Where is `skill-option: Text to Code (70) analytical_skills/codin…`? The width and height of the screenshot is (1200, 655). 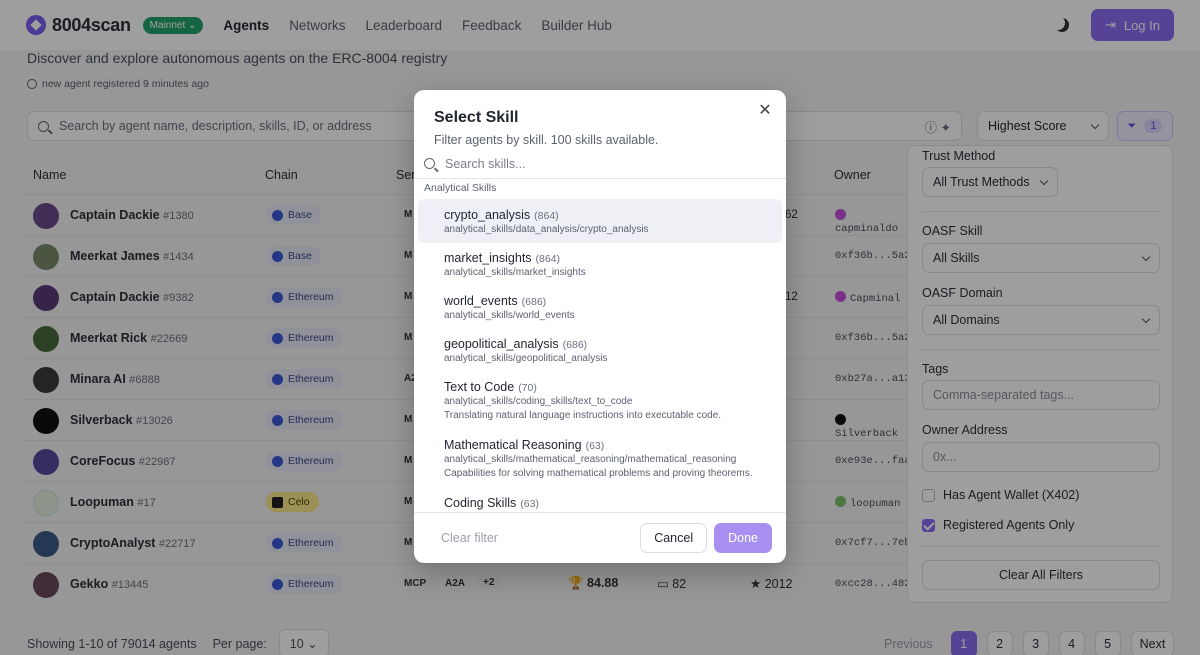 skill-option: Text to Code (70) analytical_skills/codin… is located at coordinates (600, 400).